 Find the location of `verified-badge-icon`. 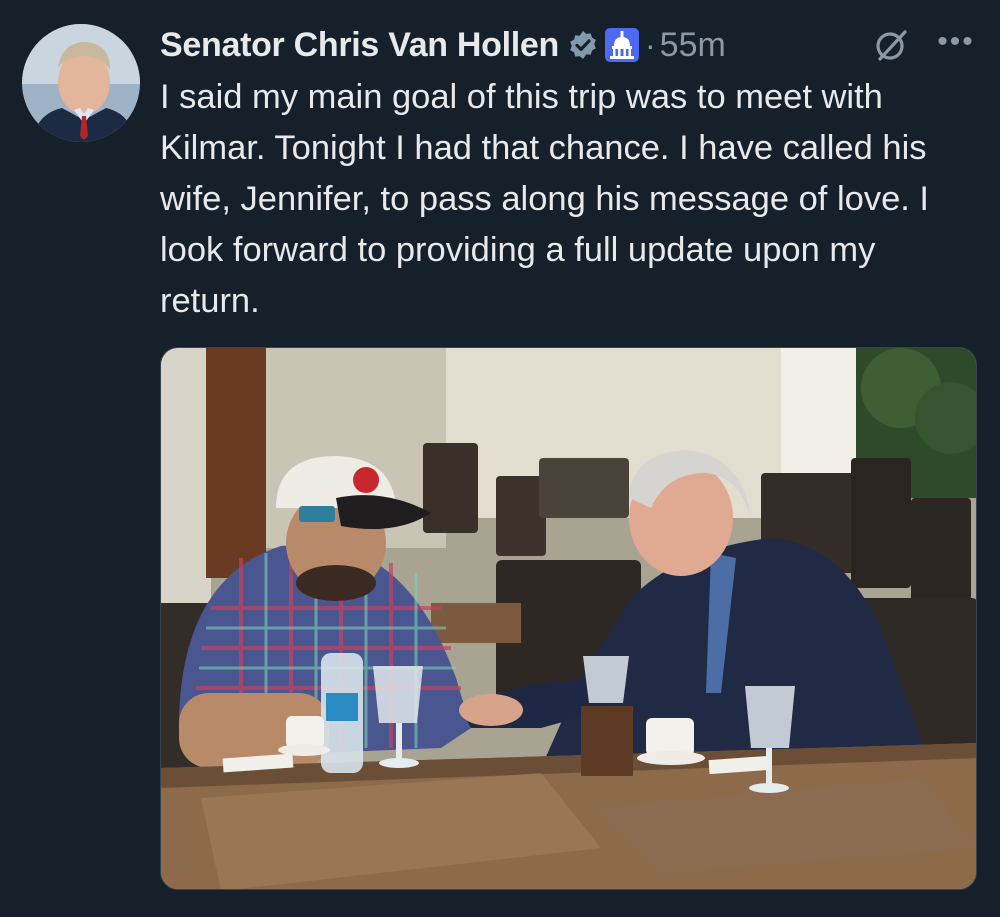

verified-badge-icon is located at coordinates (583, 45).